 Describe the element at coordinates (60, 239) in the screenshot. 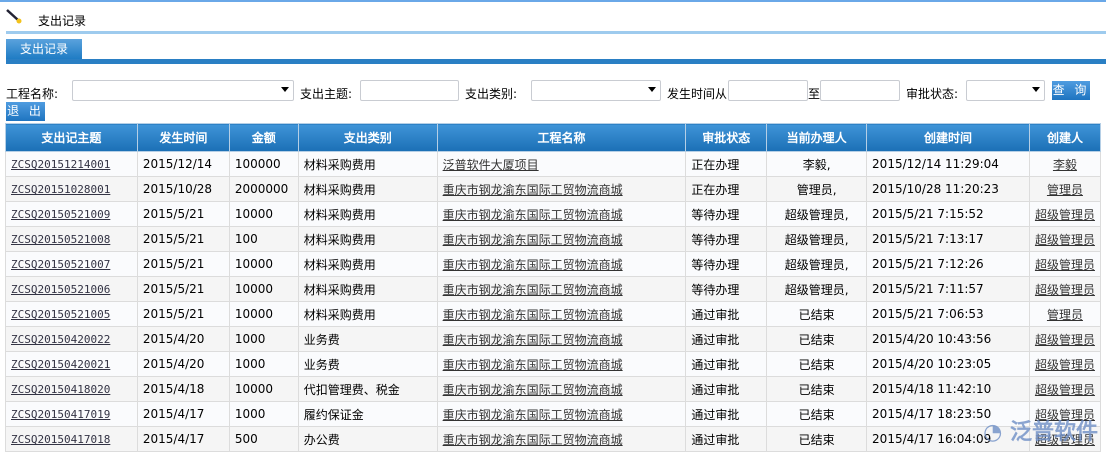

I see `record-link: ZCSQ20150521008` at that location.